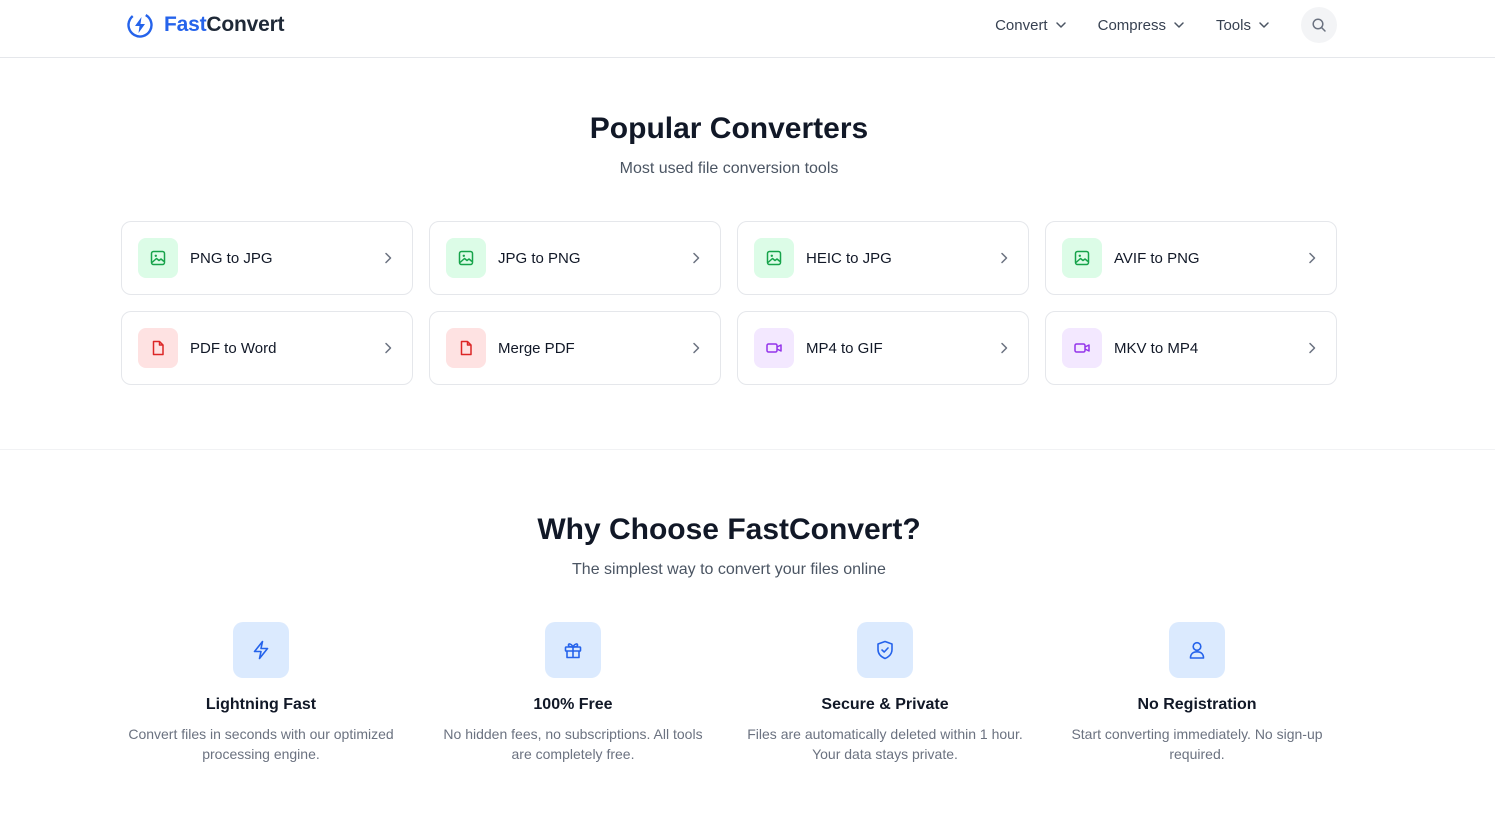  I want to click on nav-tools: Tools, so click(1243, 25).